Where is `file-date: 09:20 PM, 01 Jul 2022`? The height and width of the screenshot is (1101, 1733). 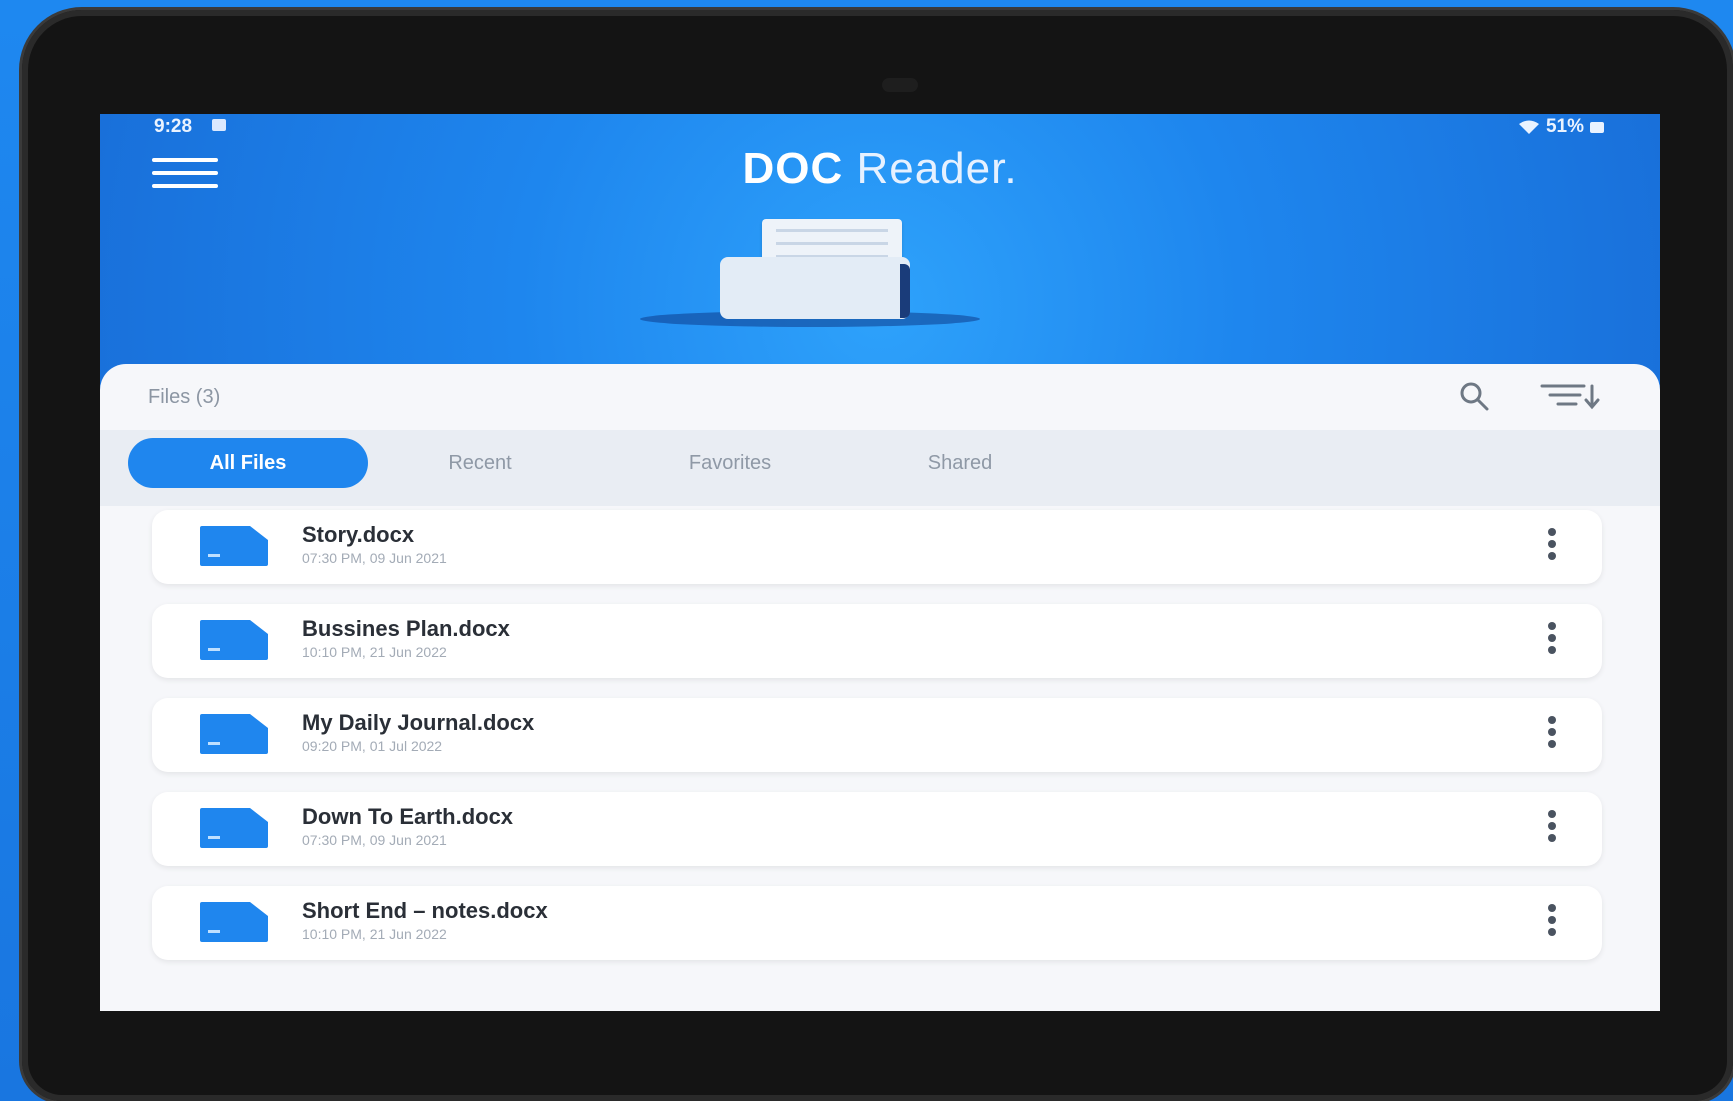 file-date: 09:20 PM, 01 Jul 2022 is located at coordinates (372, 746).